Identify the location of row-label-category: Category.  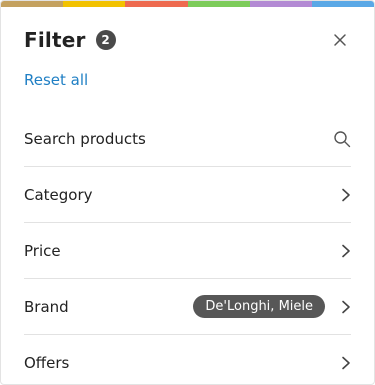
(58, 194).